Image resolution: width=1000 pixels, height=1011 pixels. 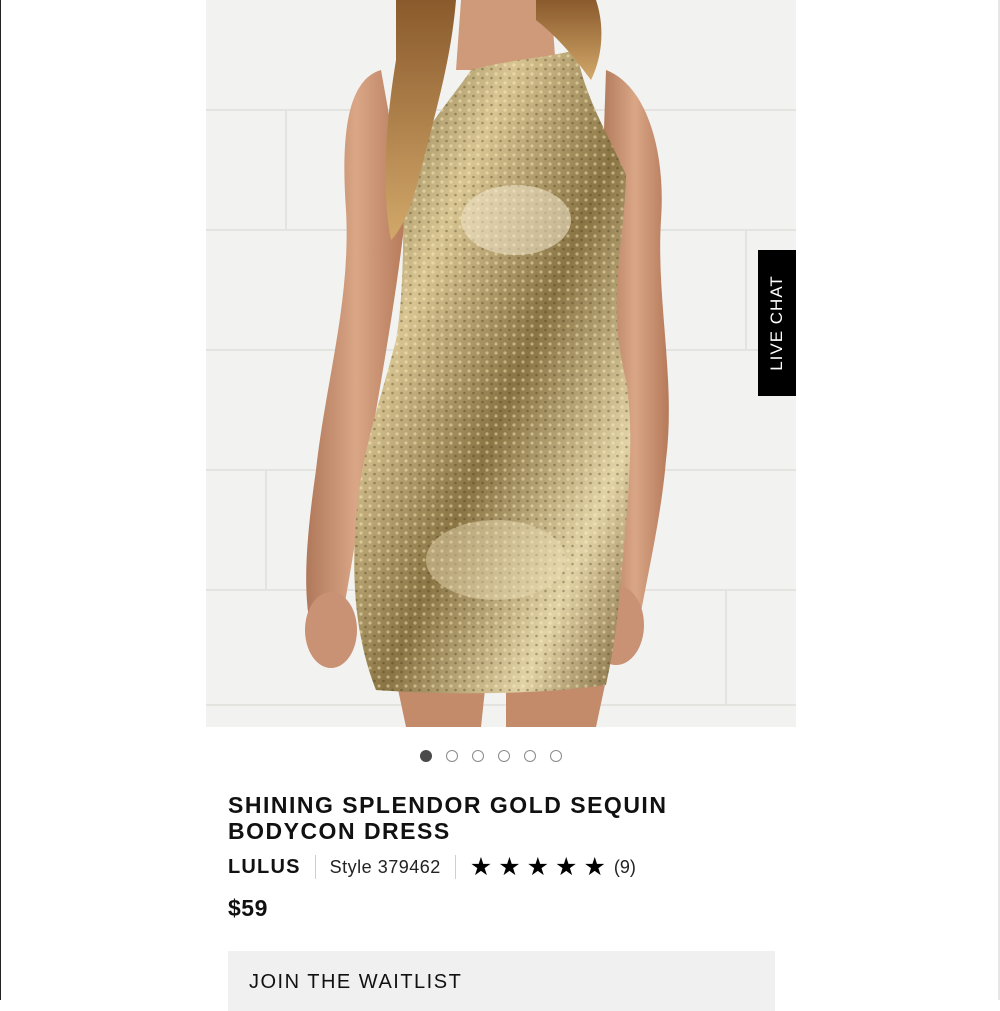 What do you see at coordinates (0, 500) in the screenshot?
I see `page-left-border` at bounding box center [0, 500].